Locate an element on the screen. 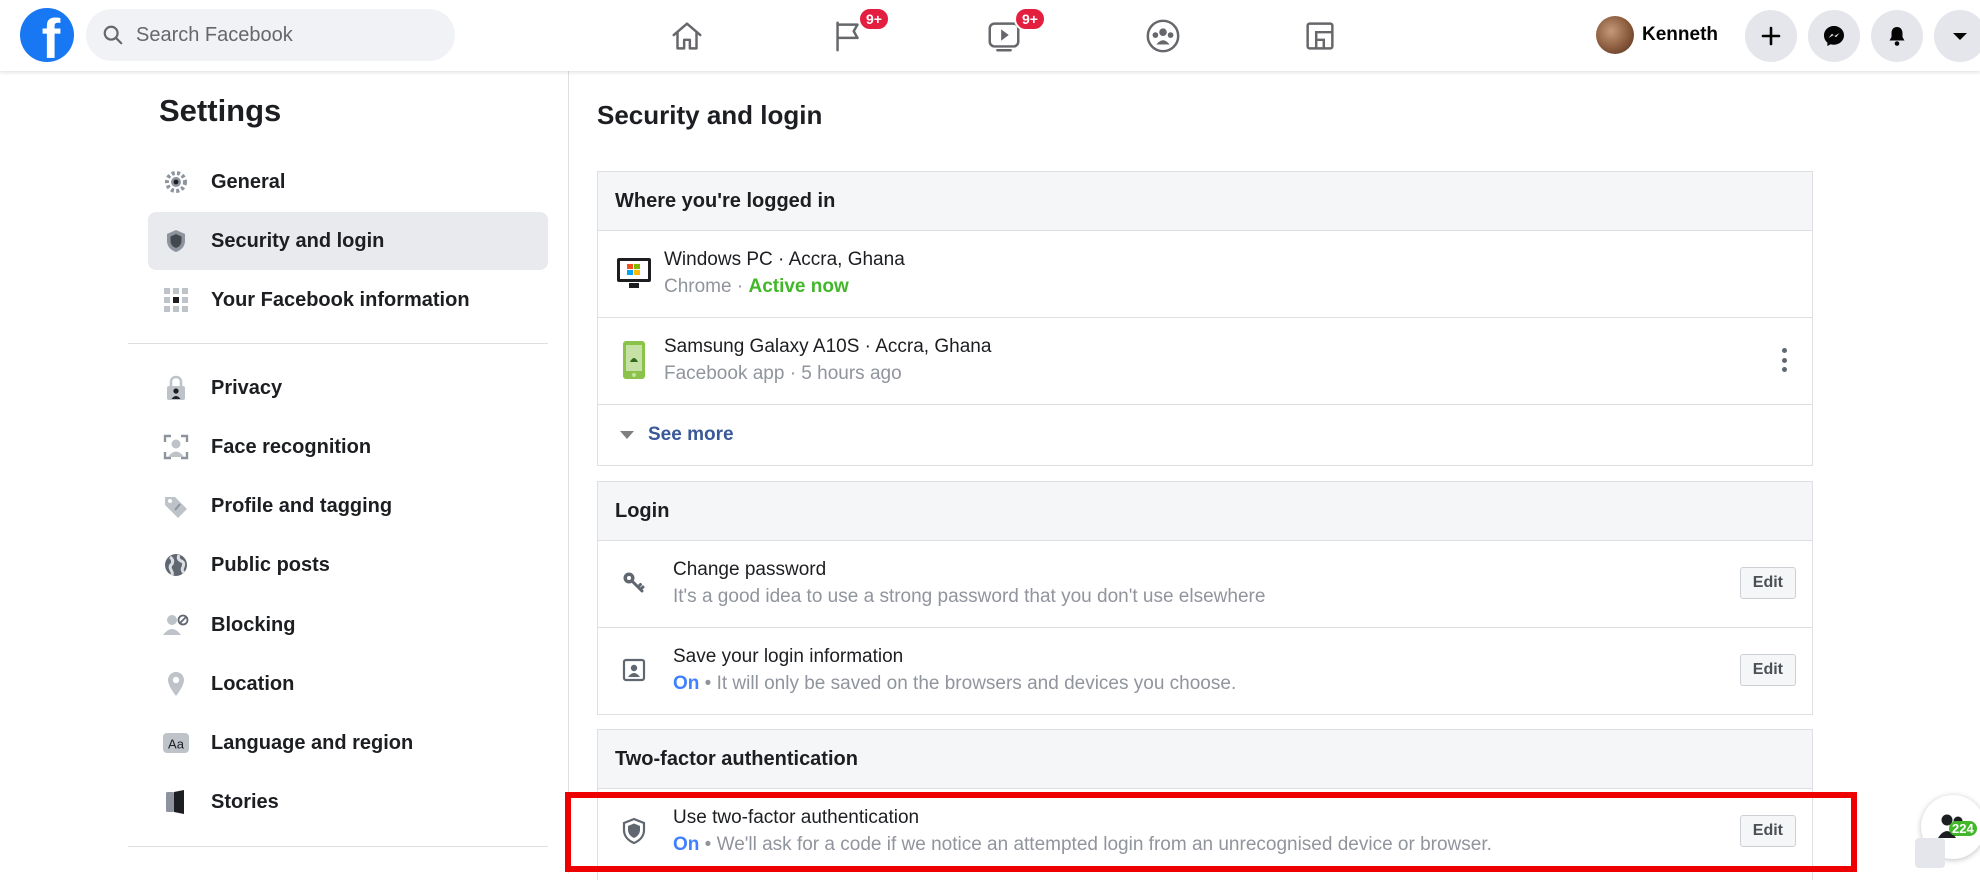 The width and height of the screenshot is (1980, 880). sidebar-item-public-posts: Public posts is located at coordinates (348, 565).